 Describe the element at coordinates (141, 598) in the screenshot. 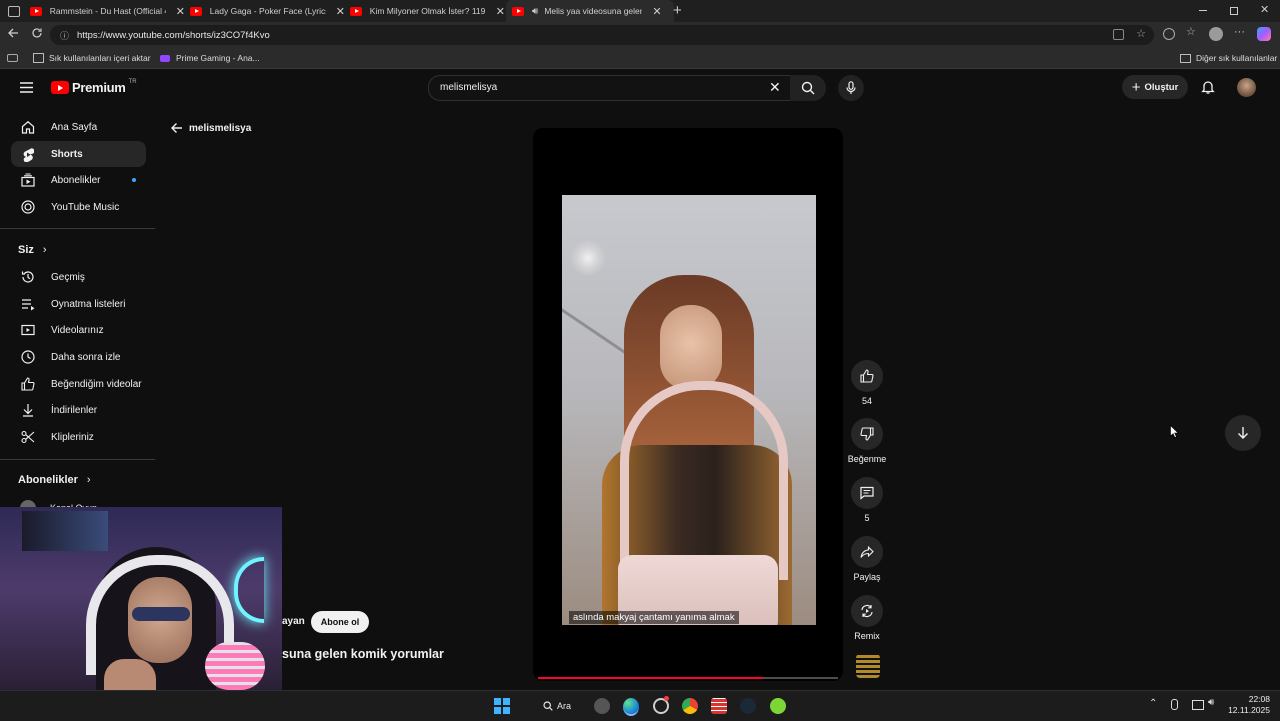

I see `webcam-overlay` at that location.